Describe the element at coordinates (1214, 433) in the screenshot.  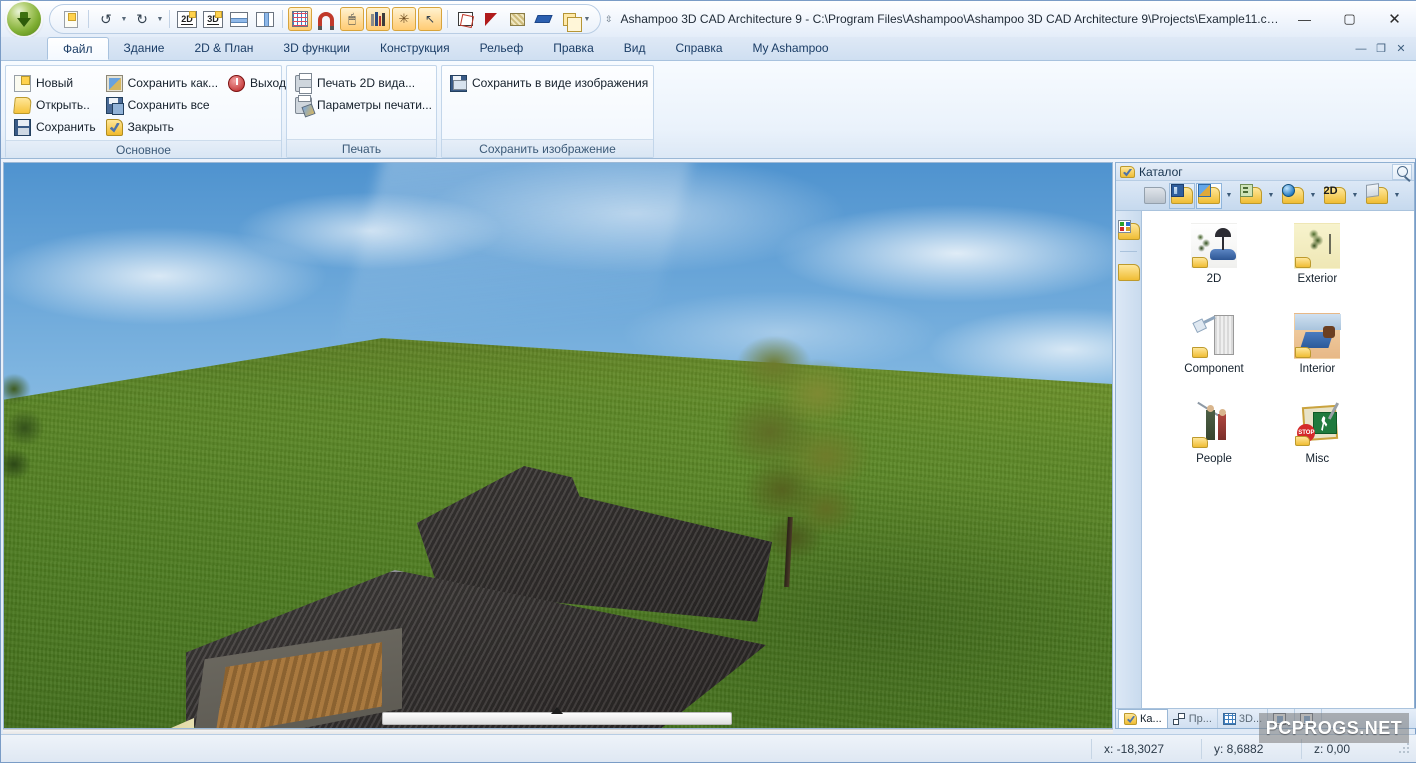
I see `catalog-item-people: People` at that location.